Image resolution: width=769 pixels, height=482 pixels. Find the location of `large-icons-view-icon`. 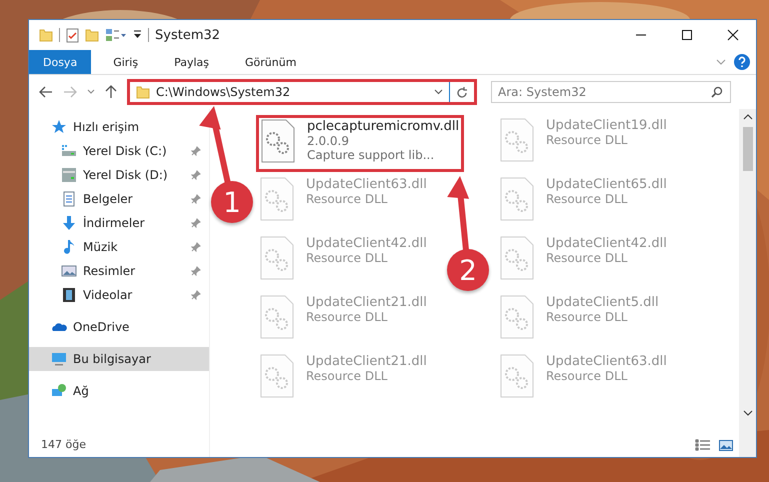

large-icons-view-icon is located at coordinates (726, 445).